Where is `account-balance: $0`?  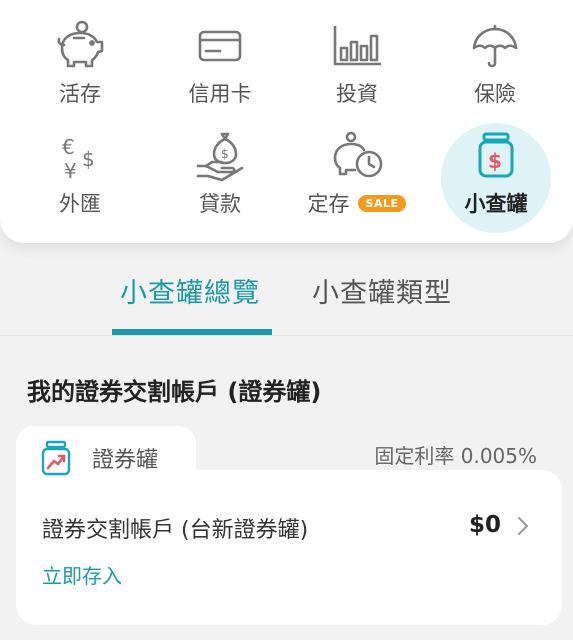 account-balance: $0 is located at coordinates (484, 525).